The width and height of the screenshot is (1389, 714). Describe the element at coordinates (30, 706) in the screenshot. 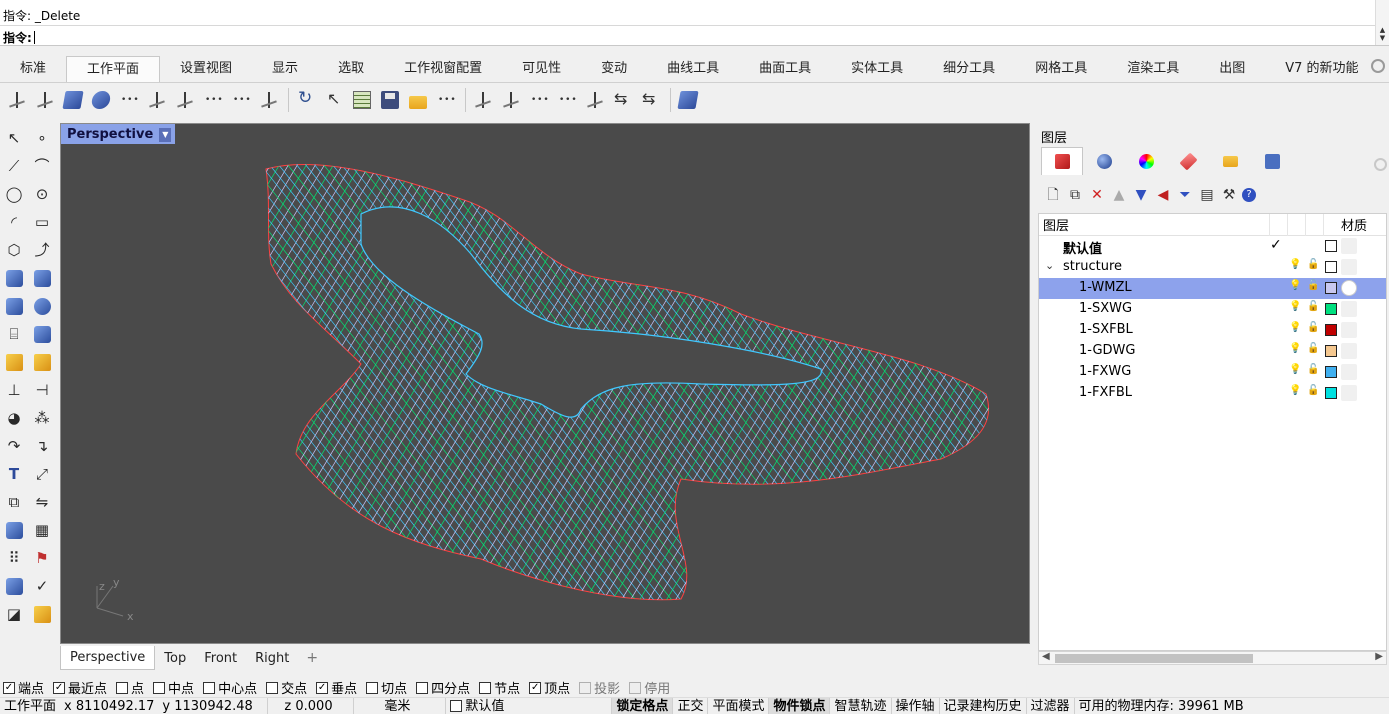

I see `status-cplane: 工作平面` at that location.